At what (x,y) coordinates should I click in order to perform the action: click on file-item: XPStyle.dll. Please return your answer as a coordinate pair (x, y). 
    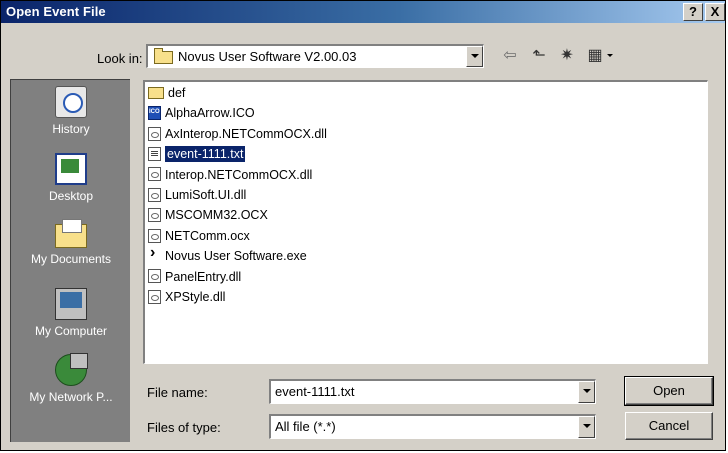
    Looking at the image, I should click on (237, 299).